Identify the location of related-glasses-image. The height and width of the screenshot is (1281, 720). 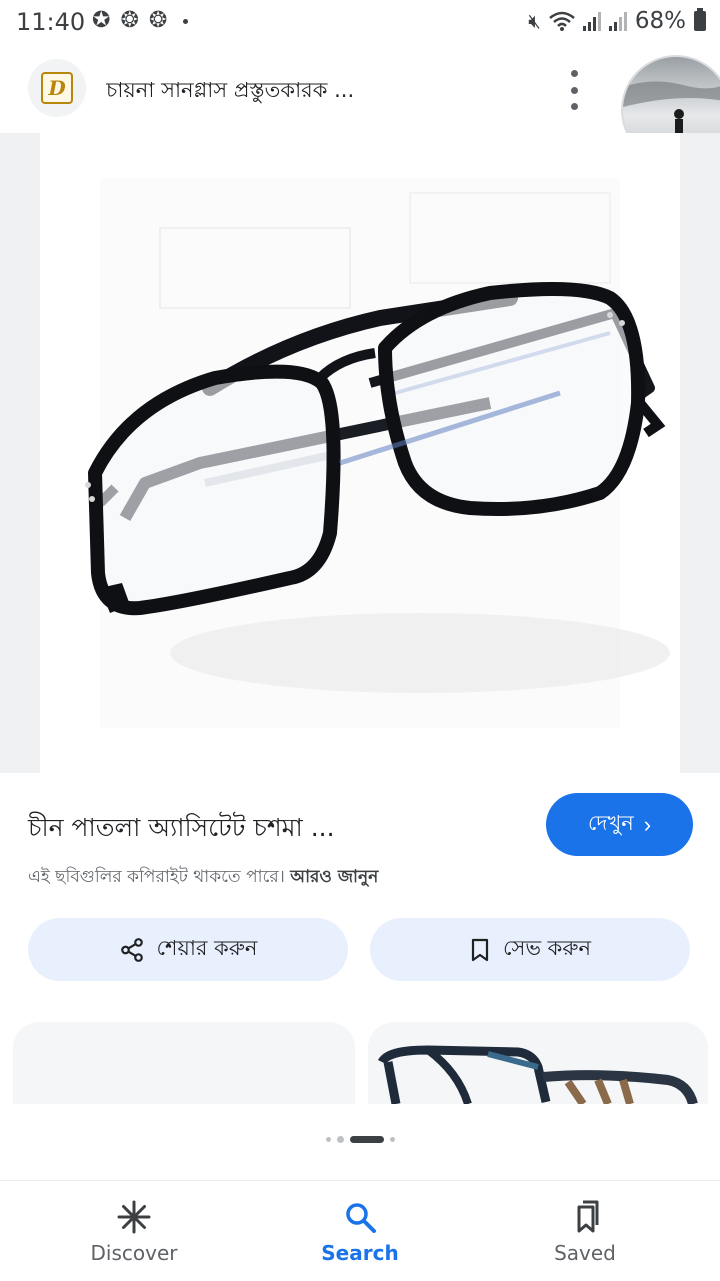
(537, 1074).